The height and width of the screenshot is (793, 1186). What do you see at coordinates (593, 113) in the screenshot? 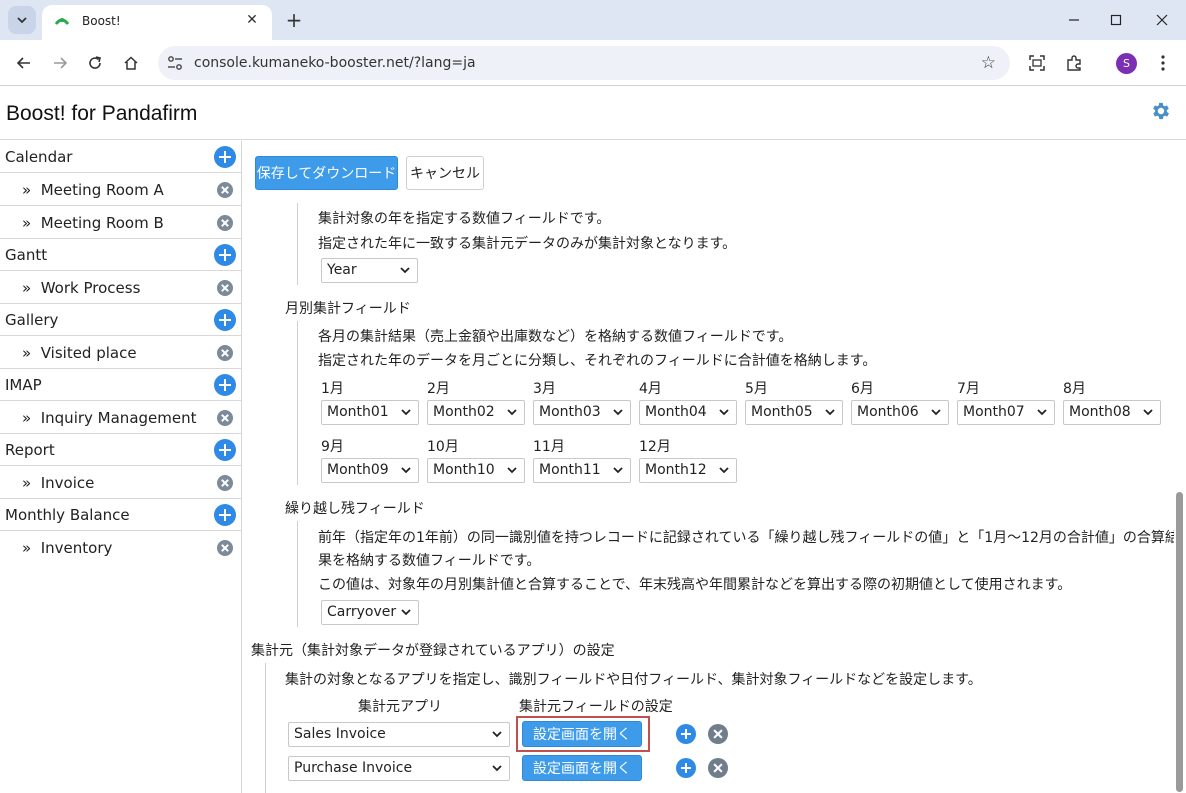
I see `app-header: Boost! for Pandafirm` at bounding box center [593, 113].